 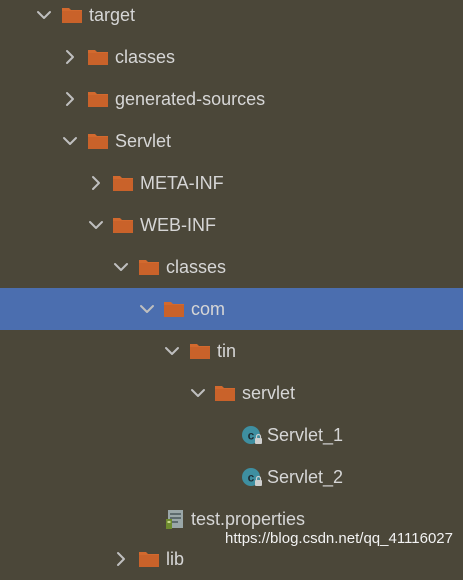 I want to click on tree-item-web-inf: WEB-INF, so click(x=231, y=225).